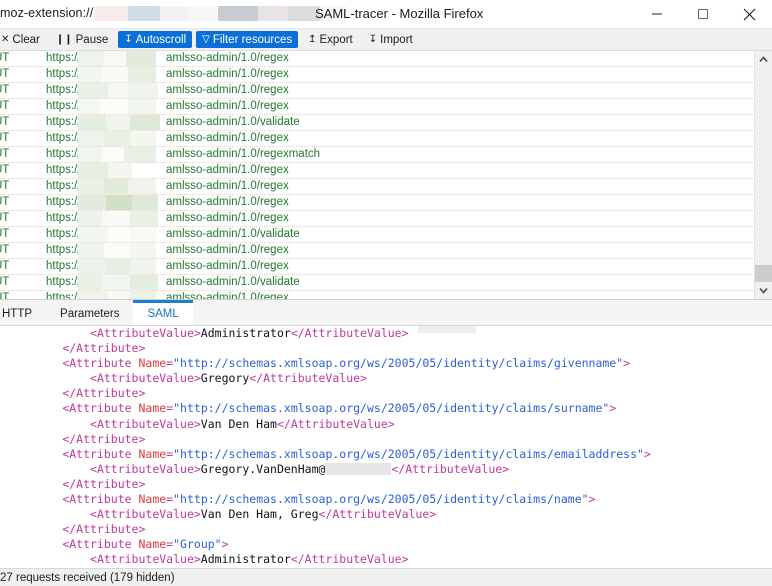 The image size is (772, 586). I want to click on minimize-icon, so click(657, 14).